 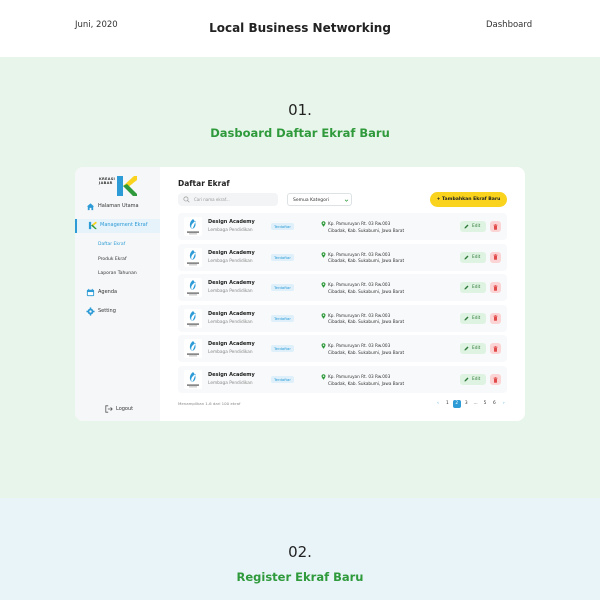 I want to click on sidebar-subitem-laporan-tahunan: Laporan Tahunan, so click(x=117, y=273).